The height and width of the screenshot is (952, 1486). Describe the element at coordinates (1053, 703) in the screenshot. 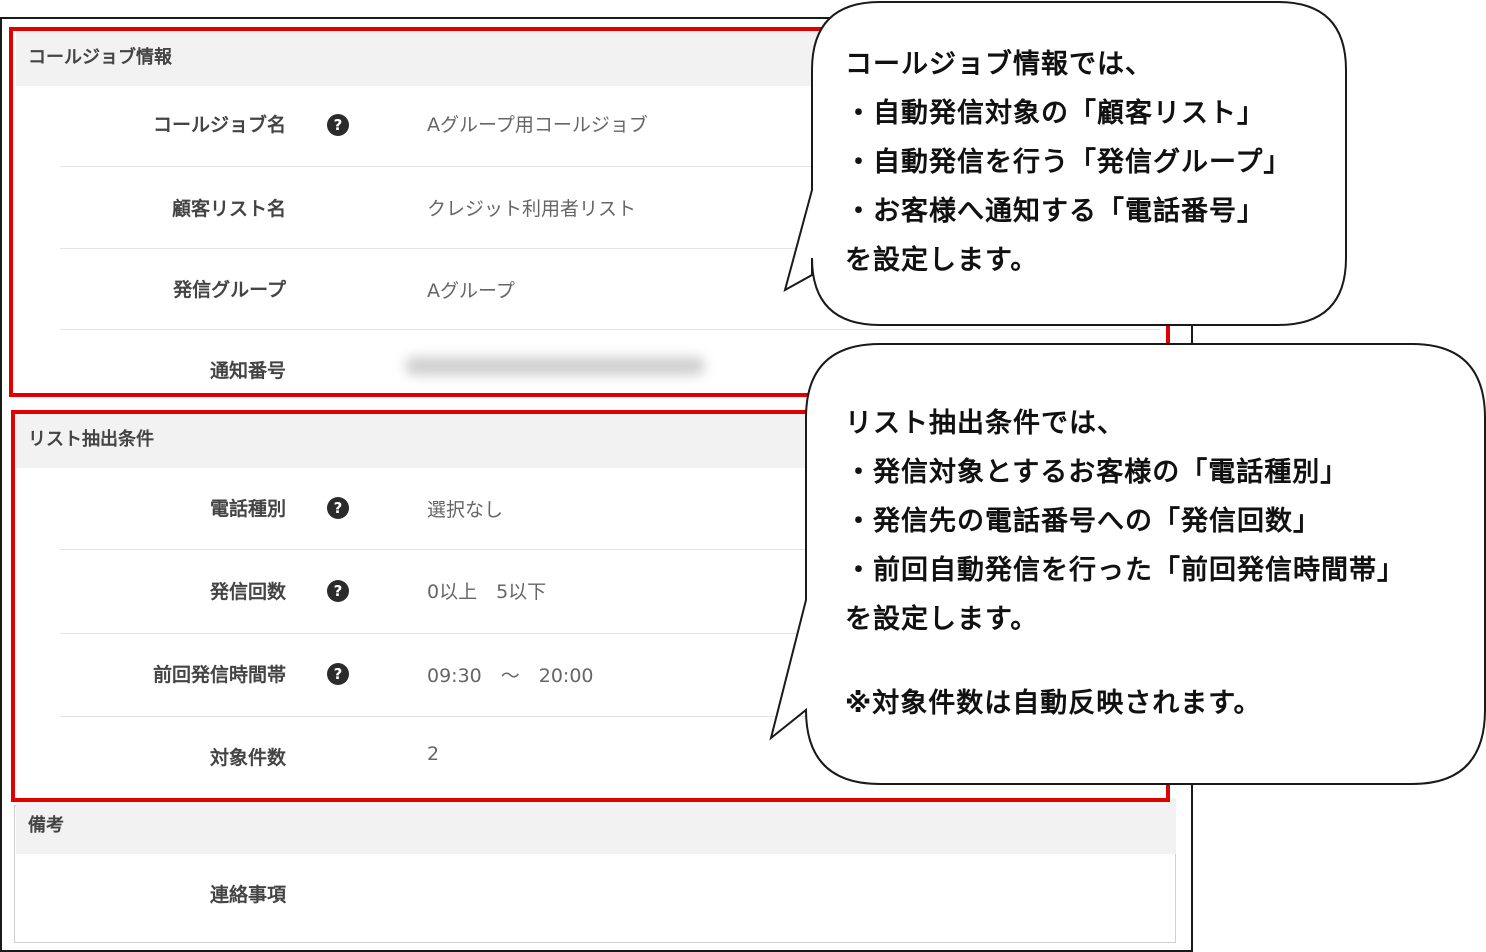

I see `callout-line: ※対象件数は自動反映されます。` at that location.